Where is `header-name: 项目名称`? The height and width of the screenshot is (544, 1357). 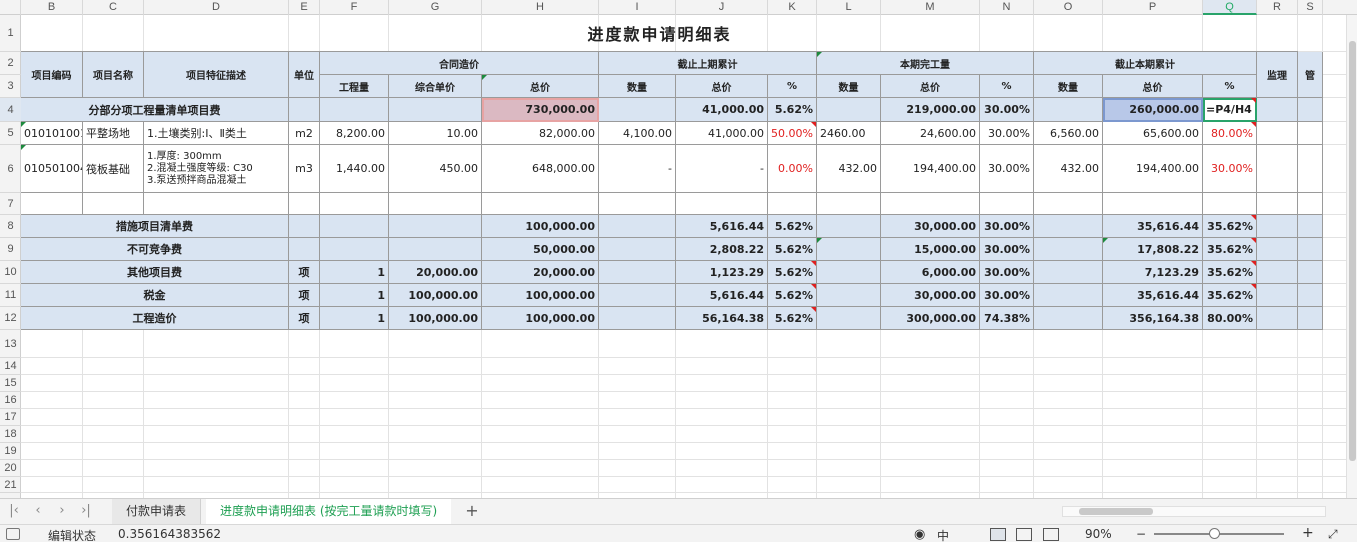 header-name: 项目名称 is located at coordinates (113, 75).